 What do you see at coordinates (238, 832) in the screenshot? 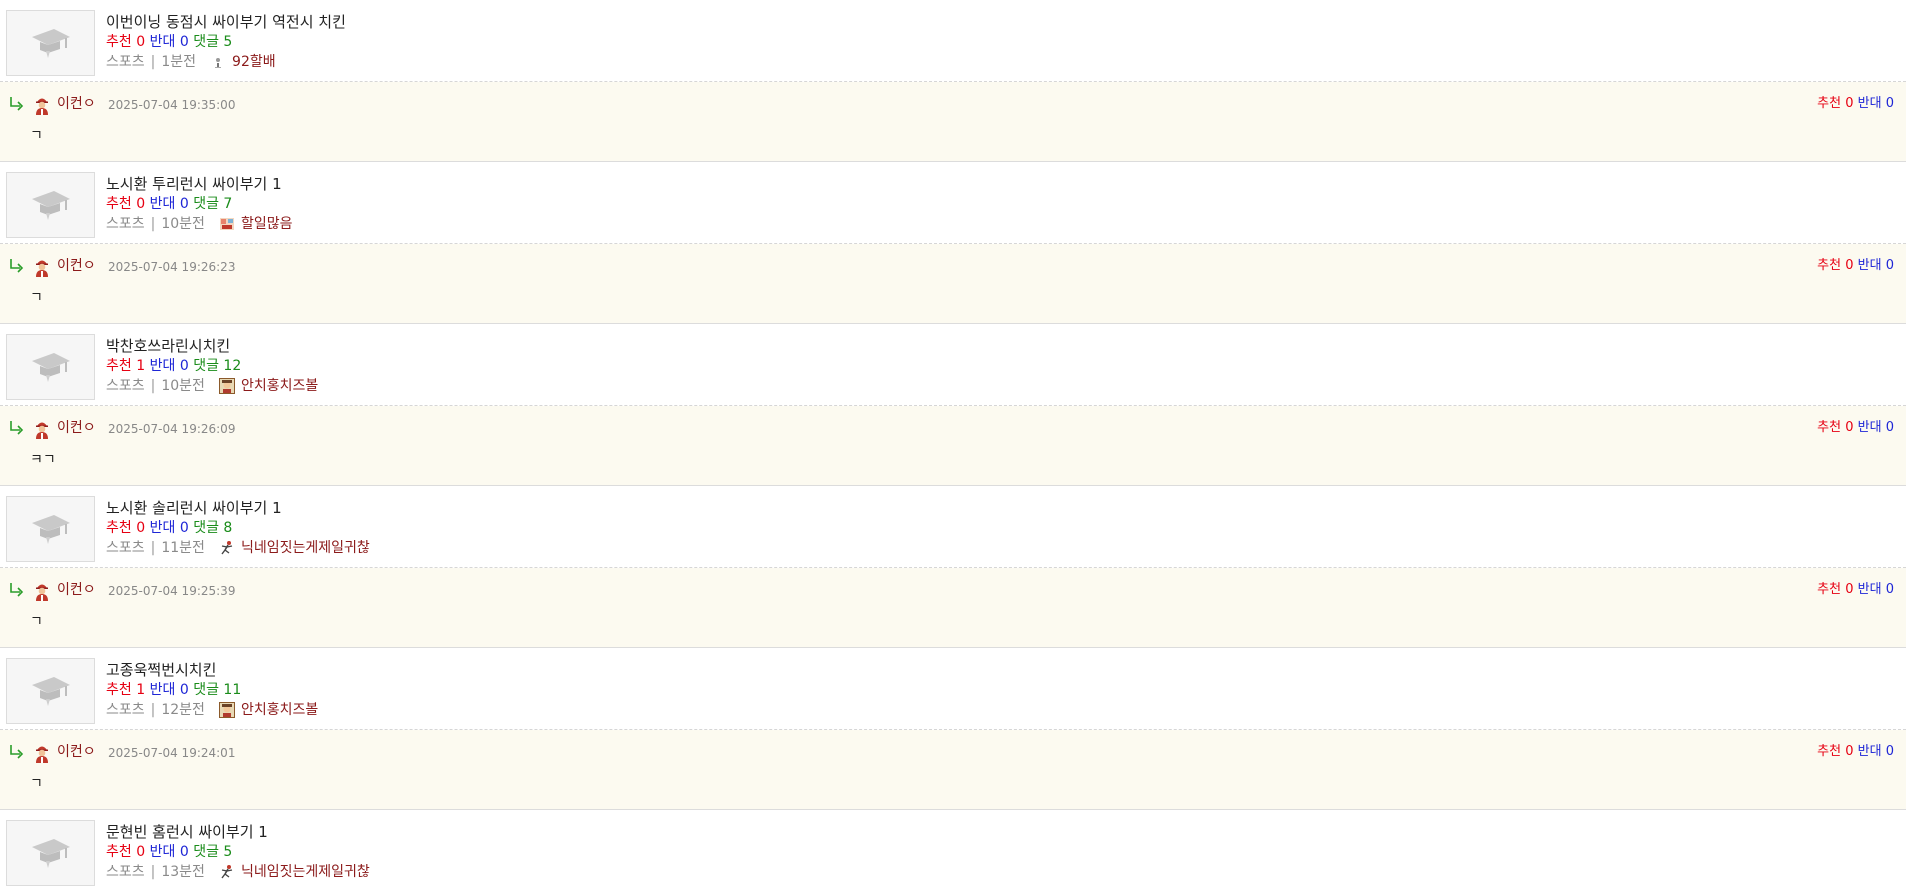
I see `post-title: 문현빈 홈런시 싸이부기 1` at bounding box center [238, 832].